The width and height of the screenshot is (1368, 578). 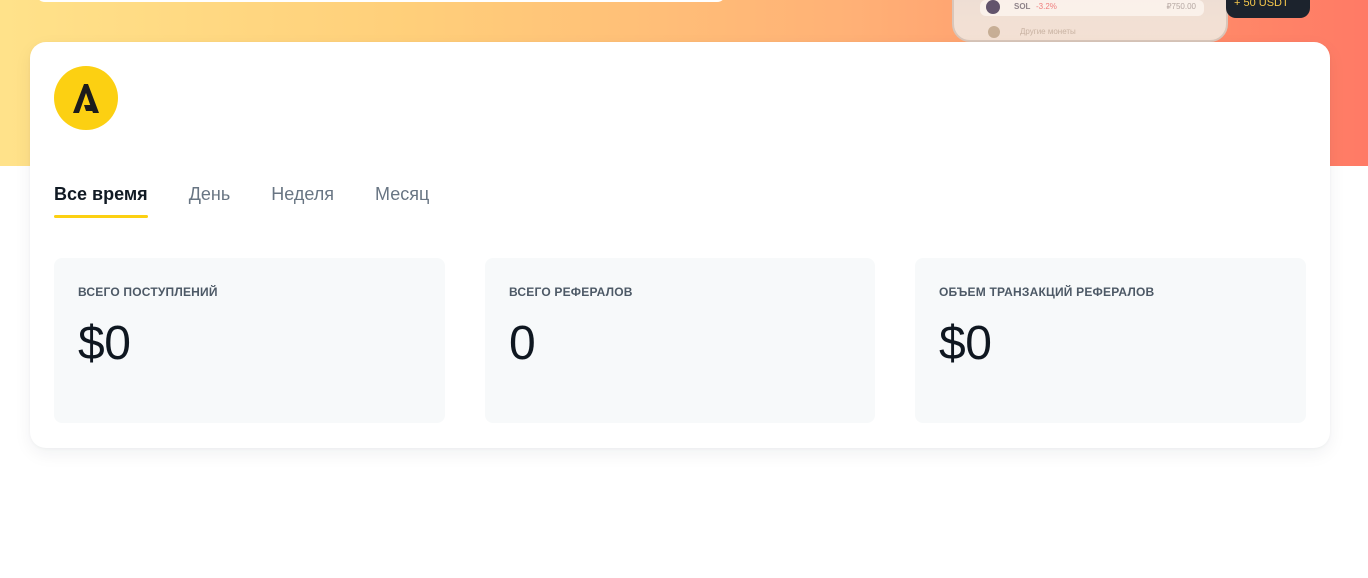 I want to click on phone-coin-row: SOL -3.2% ₽750.00, so click(x=1092, y=8).